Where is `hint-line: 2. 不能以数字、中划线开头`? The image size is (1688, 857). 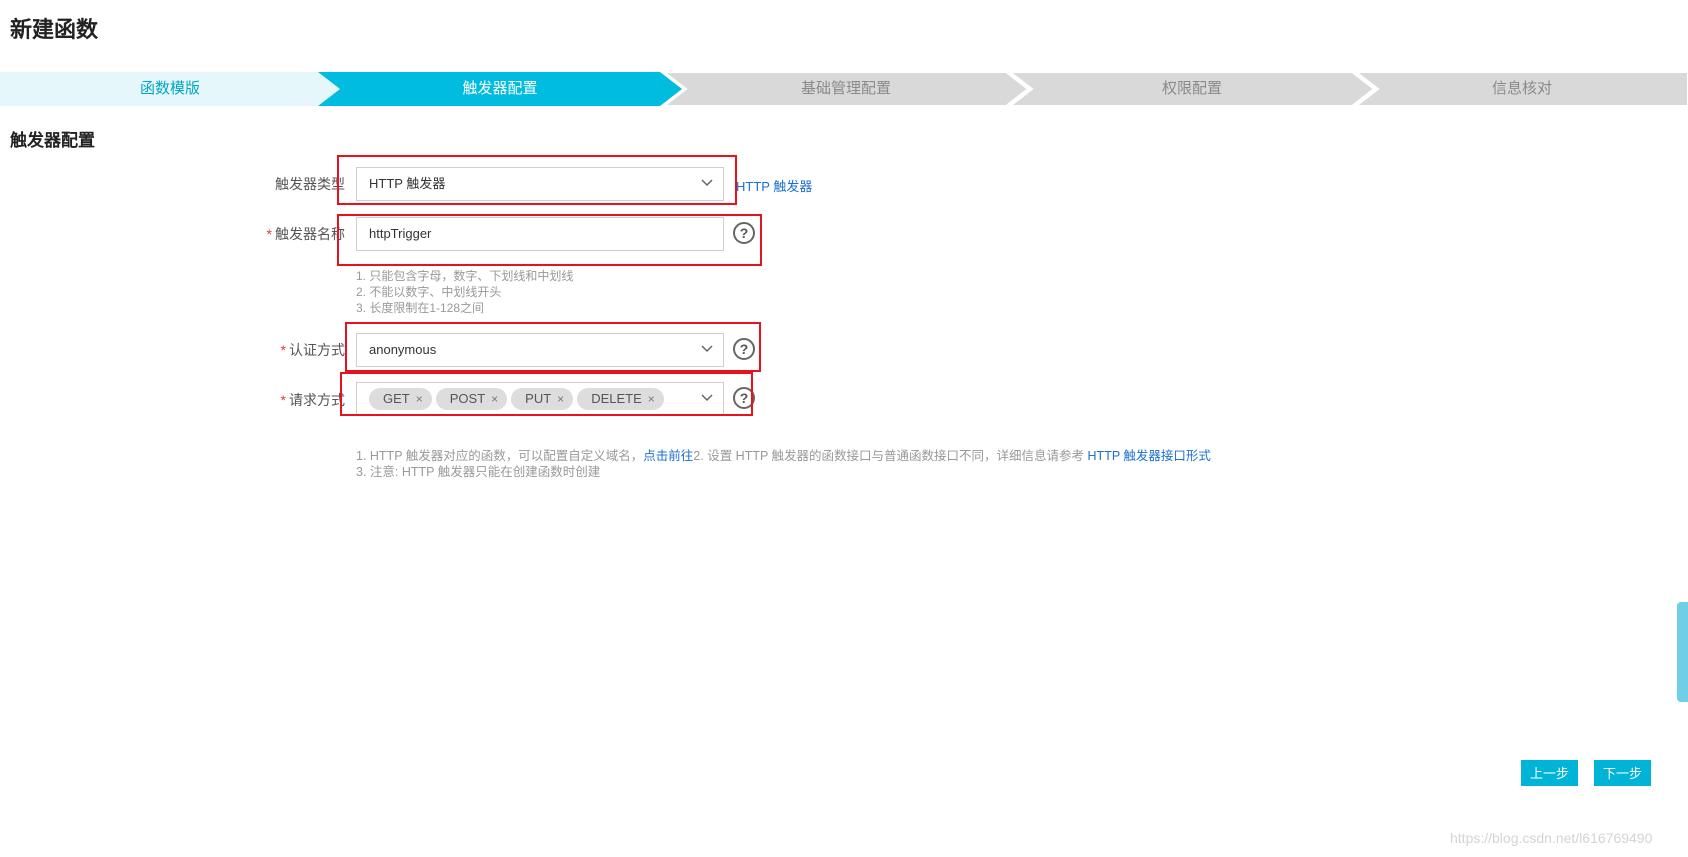
hint-line: 2. 不能以数字、中划线开头 is located at coordinates (429, 292).